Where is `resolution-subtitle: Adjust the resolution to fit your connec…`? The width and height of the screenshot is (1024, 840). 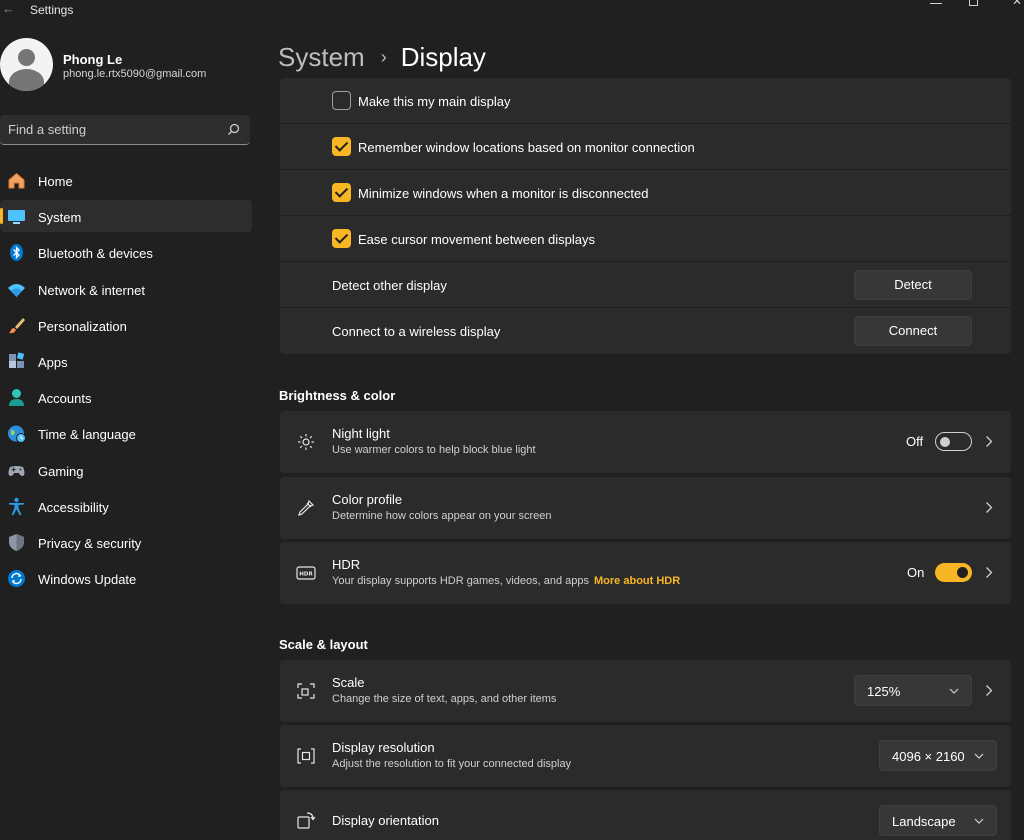 resolution-subtitle: Adjust the resolution to fit your connec… is located at coordinates (452, 764).